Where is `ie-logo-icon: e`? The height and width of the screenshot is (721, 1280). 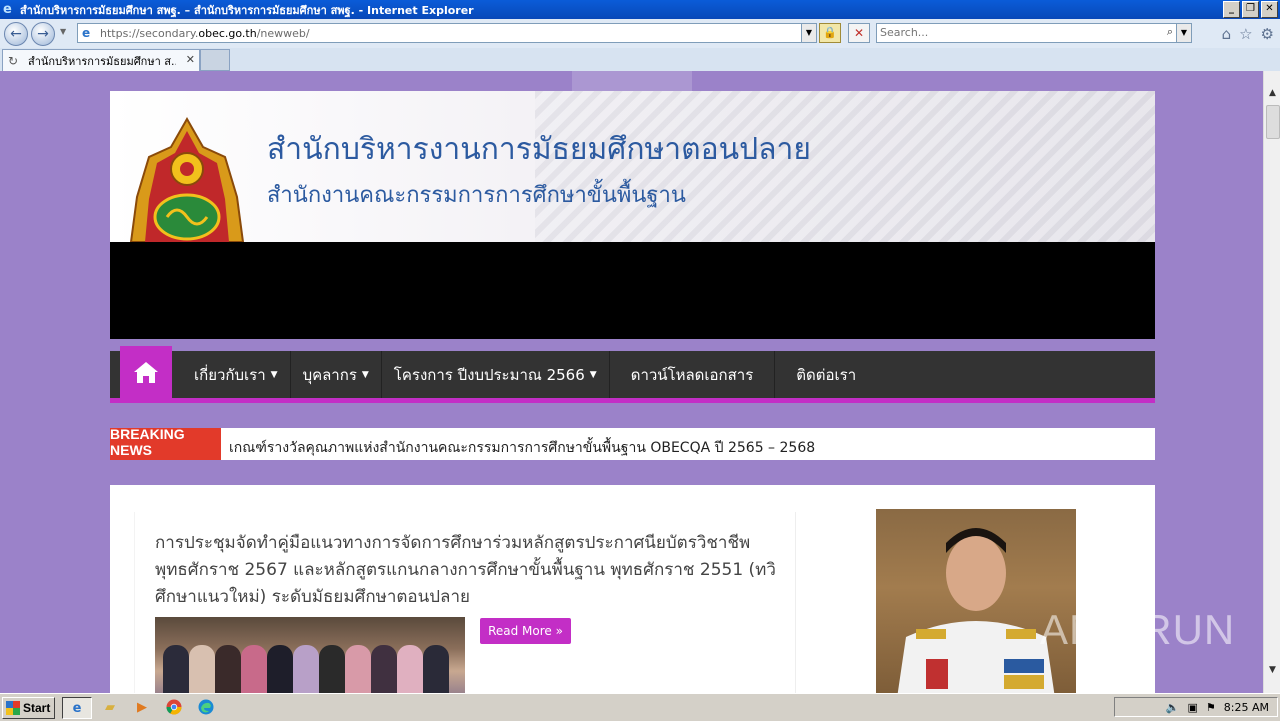 ie-logo-icon: e is located at coordinates (7, 9).